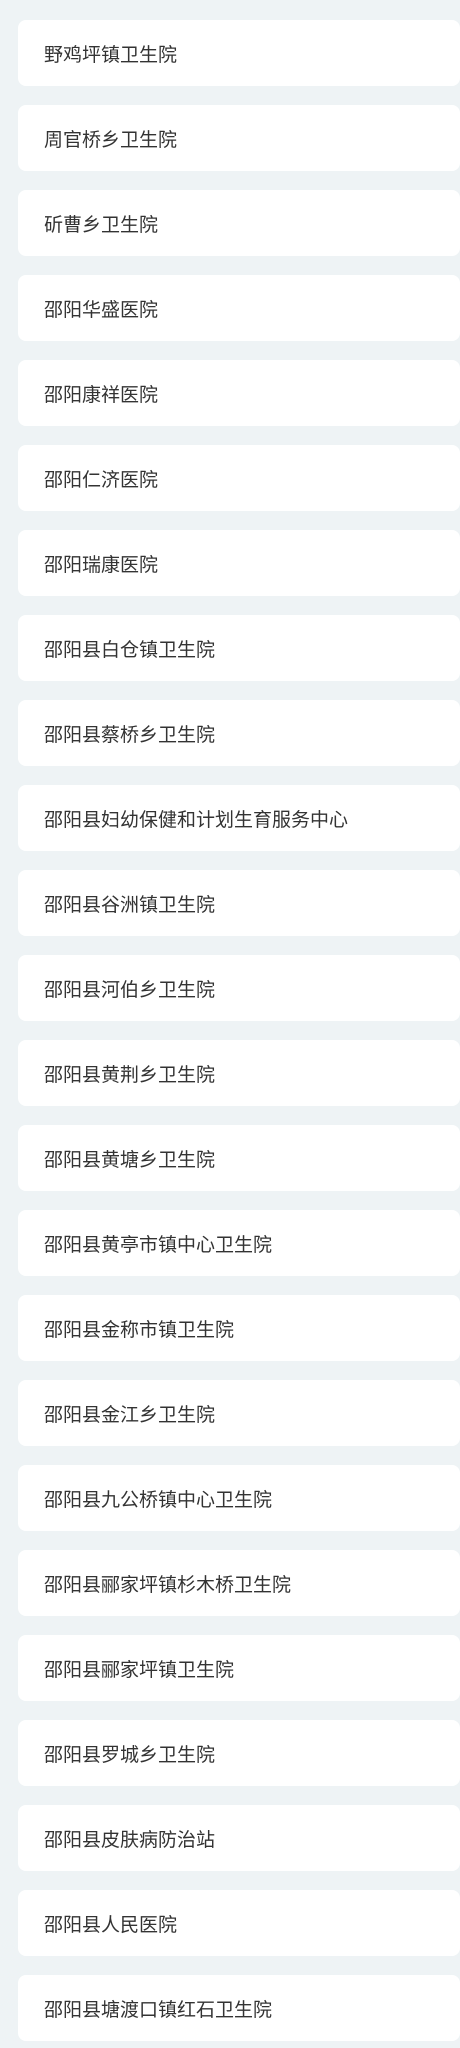  What do you see at coordinates (239, 1158) in the screenshot?
I see `list-item: 邵阳县黄塘乡卫生院` at bounding box center [239, 1158].